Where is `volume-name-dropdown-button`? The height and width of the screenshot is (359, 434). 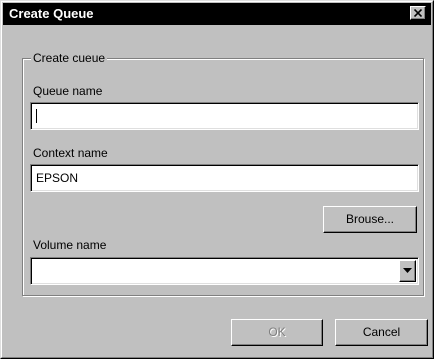 volume-name-dropdown-button is located at coordinates (407, 271).